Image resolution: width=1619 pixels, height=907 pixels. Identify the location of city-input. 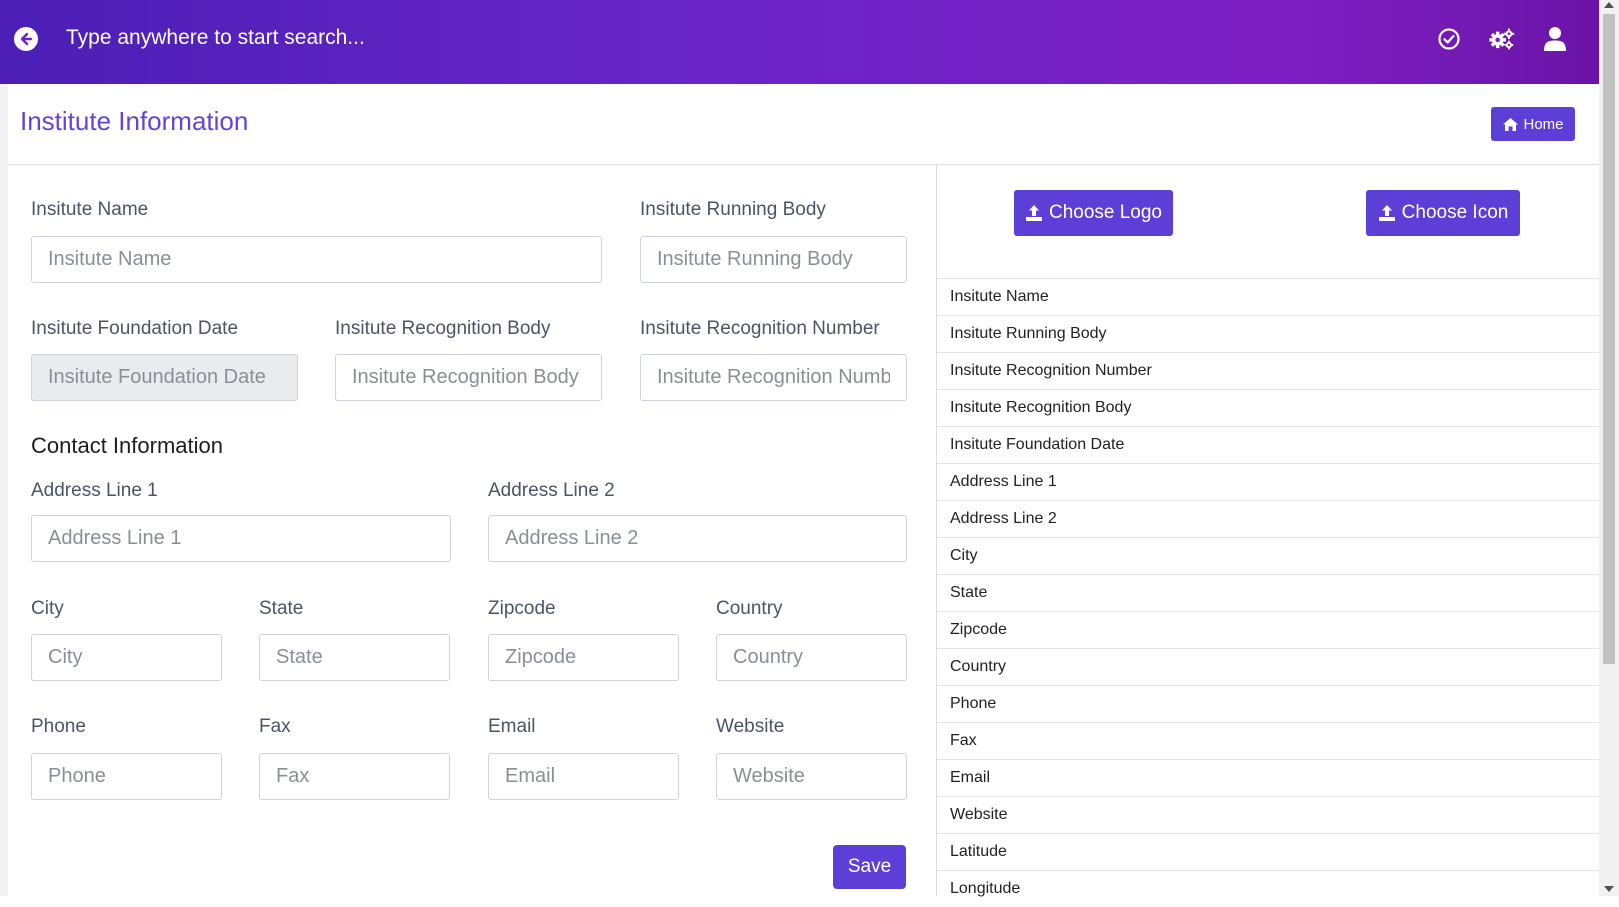
(126, 657).